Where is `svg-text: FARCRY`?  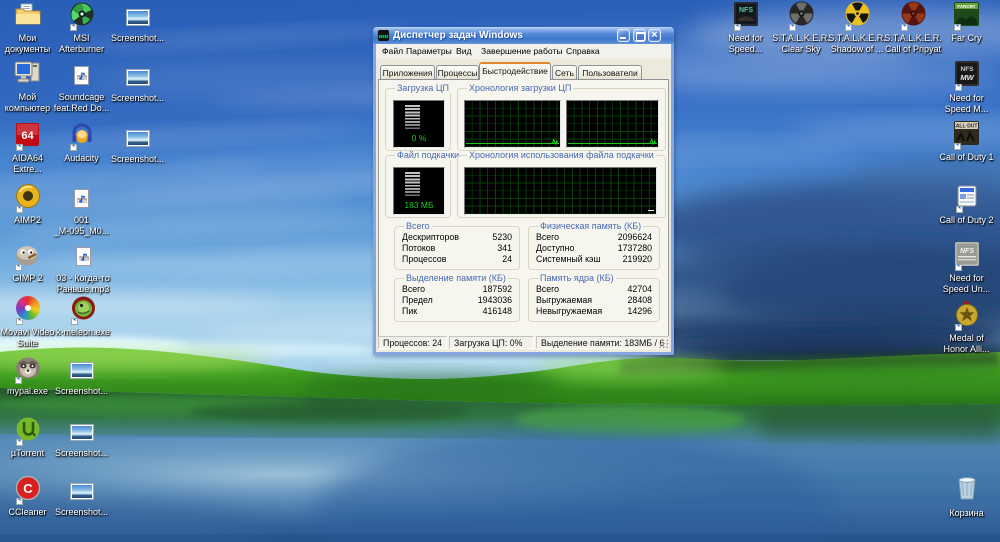
svg-text: FARCRY is located at coordinates (966, 6).